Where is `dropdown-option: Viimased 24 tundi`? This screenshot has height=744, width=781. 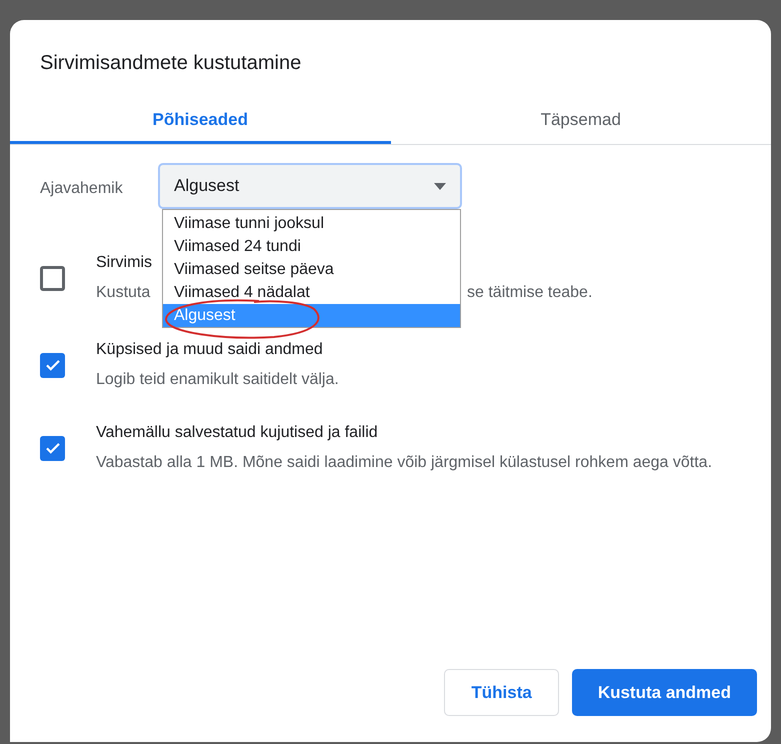
dropdown-option: Viimased 24 tundi is located at coordinates (311, 246).